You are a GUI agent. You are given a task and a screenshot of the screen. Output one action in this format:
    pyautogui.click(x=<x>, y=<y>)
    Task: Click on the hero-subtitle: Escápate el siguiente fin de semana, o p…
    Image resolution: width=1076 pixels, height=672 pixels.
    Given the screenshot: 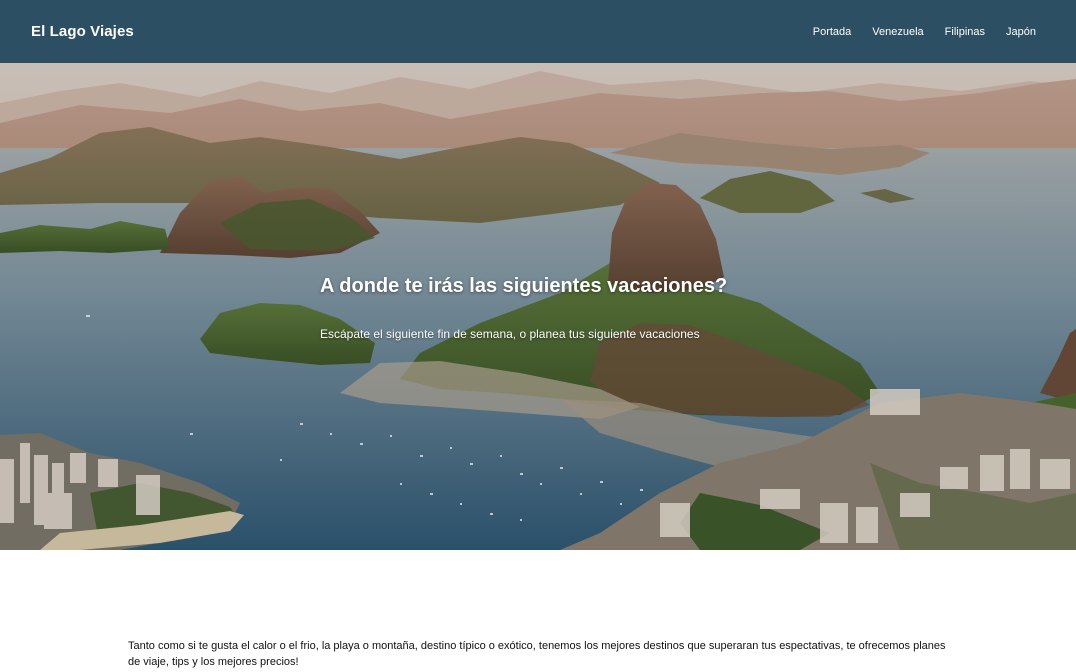 What is the action you would take?
    pyautogui.click(x=510, y=334)
    